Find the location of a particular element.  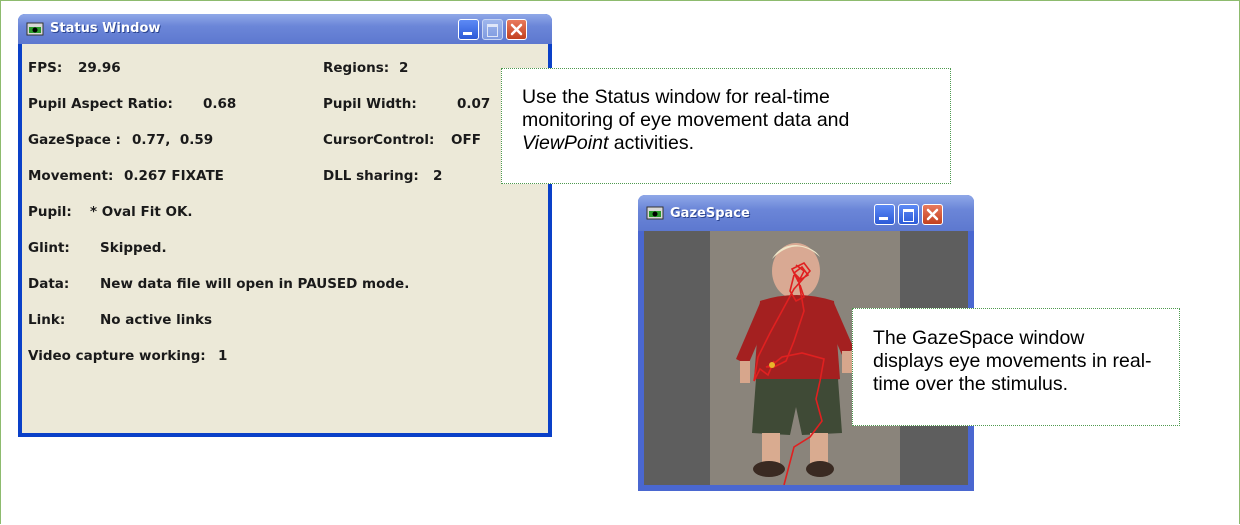

gazespace-value: 0.77, 0.59 is located at coordinates (173, 140).